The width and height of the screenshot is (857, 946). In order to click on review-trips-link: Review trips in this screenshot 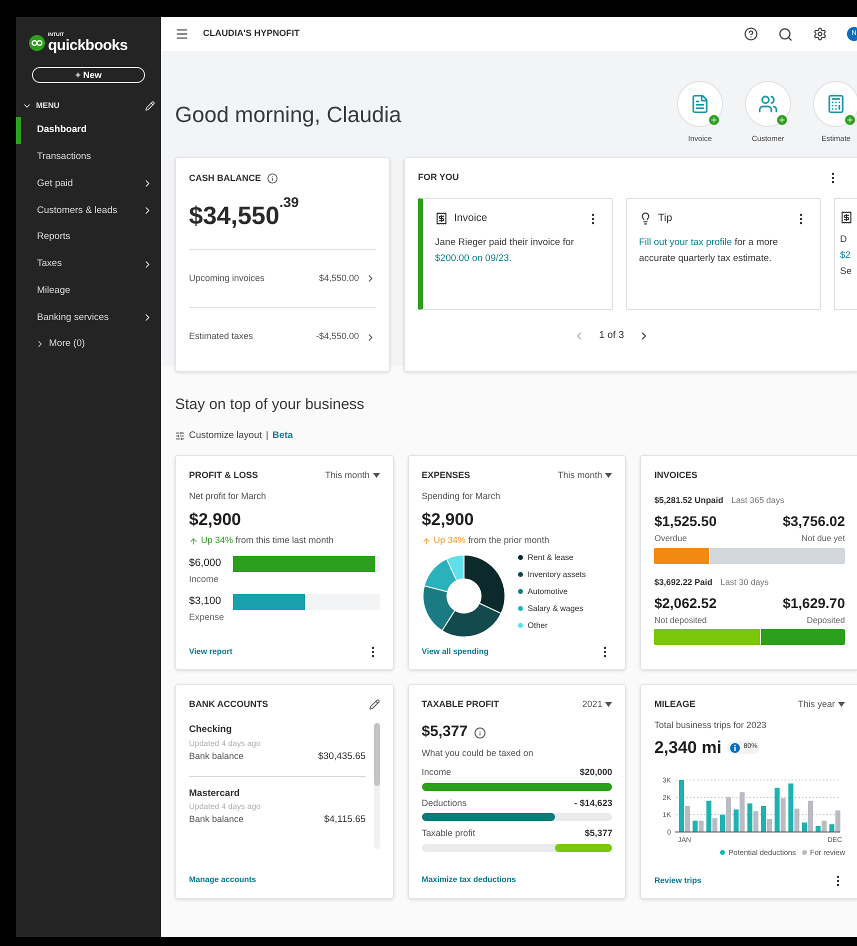, I will do `click(678, 880)`.